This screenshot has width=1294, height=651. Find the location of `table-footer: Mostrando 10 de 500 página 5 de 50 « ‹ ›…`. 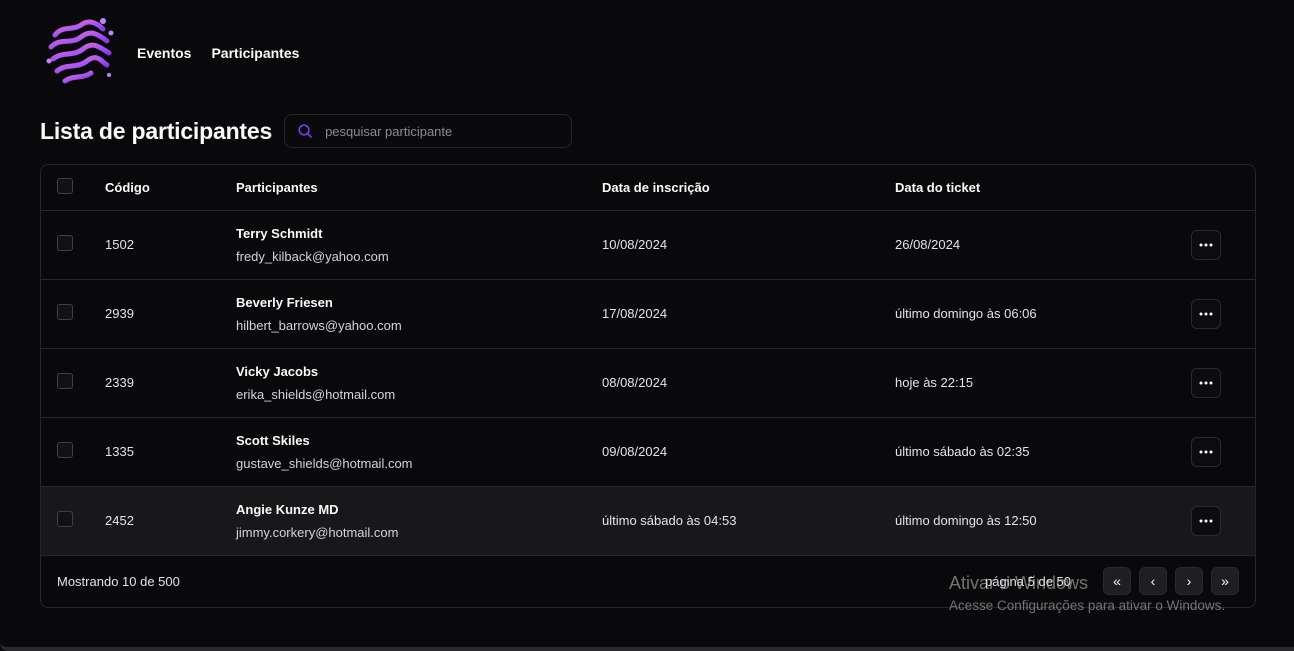

table-footer: Mostrando 10 de 500 página 5 de 50 « ‹ ›… is located at coordinates (648, 581).